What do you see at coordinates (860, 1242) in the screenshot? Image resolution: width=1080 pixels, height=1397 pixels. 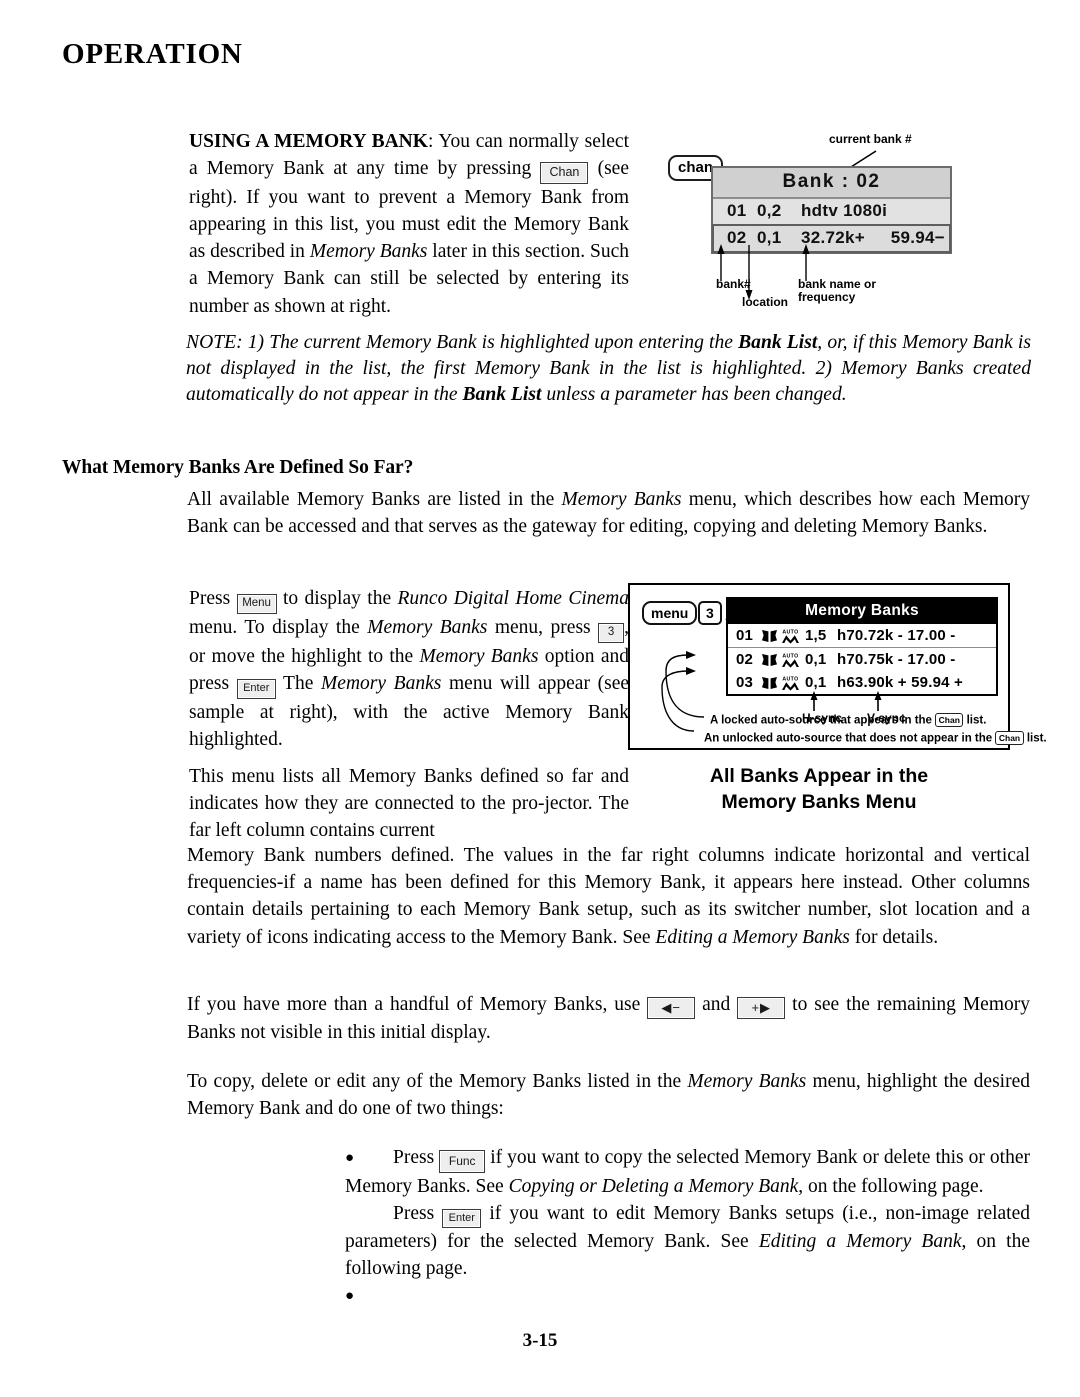 I see `emphasis-editing-a-memory-bank: Editing a Memory Bank` at bounding box center [860, 1242].